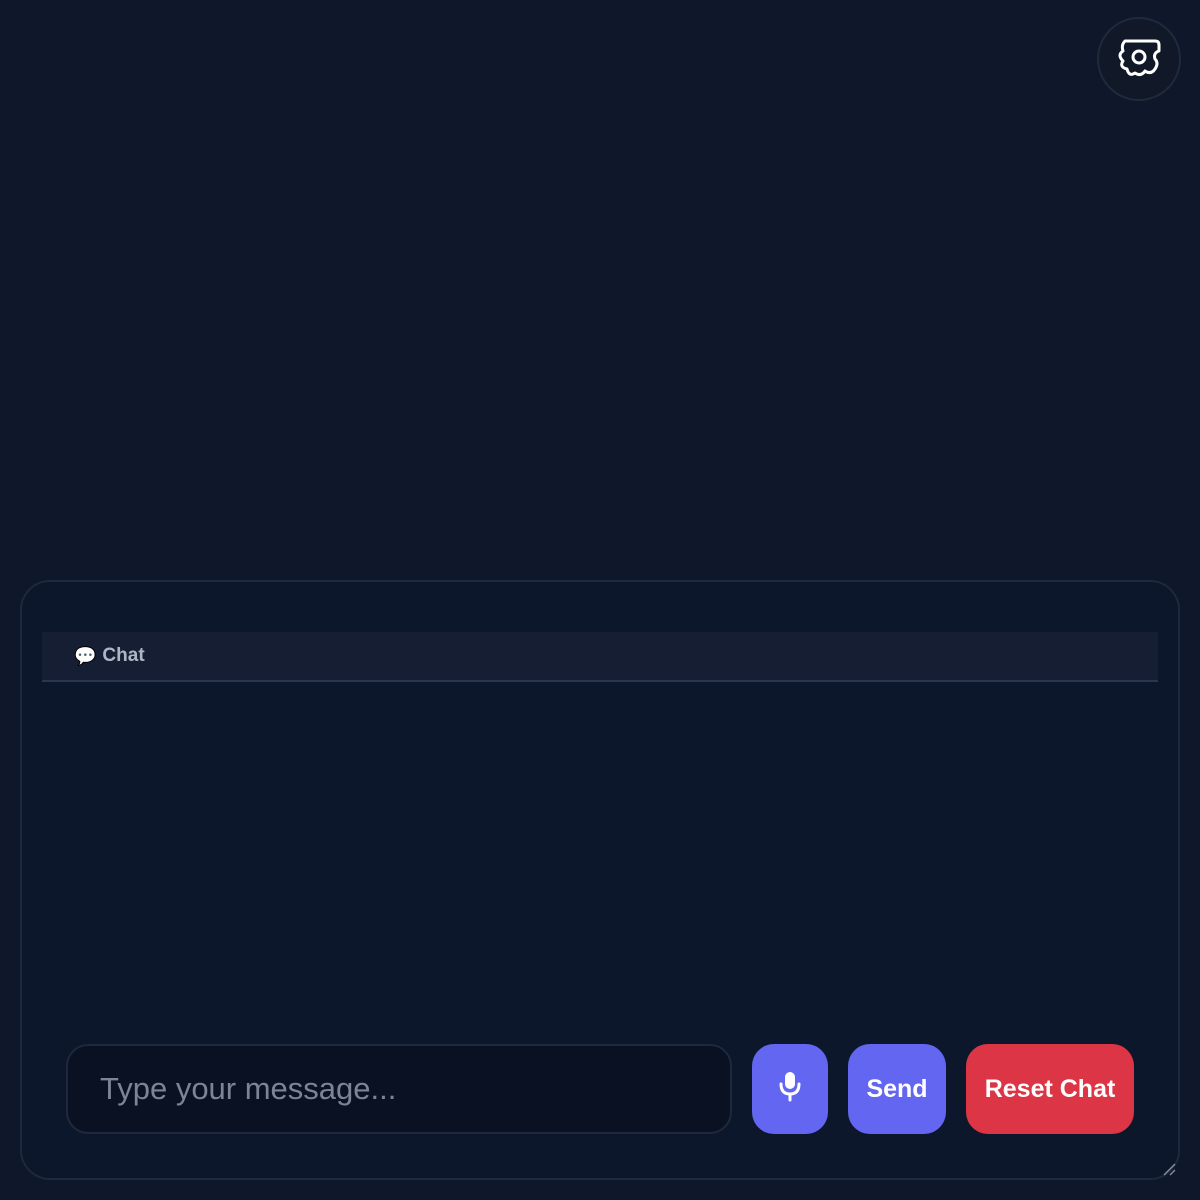  Describe the element at coordinates (1050, 1089) in the screenshot. I see `reset-chat-button: Reset Chat` at that location.